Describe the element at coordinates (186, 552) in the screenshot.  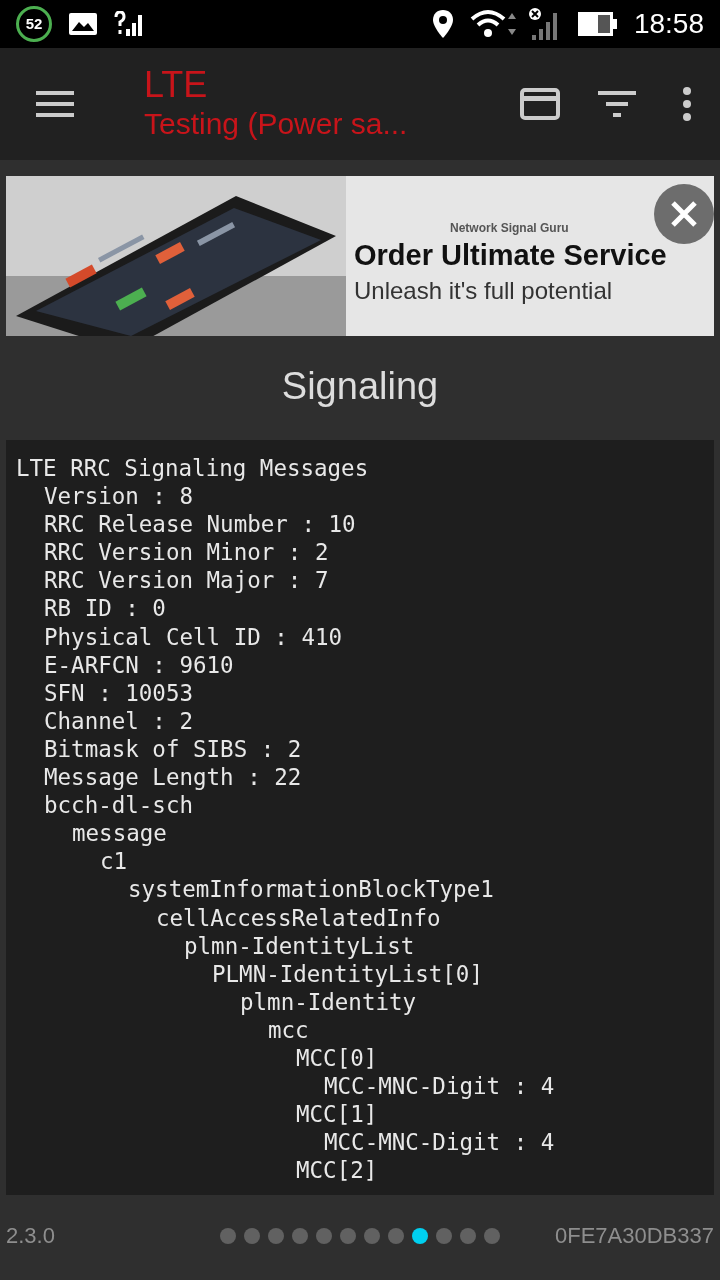
I see `message-line: RRC Version Minor : 2` at that location.